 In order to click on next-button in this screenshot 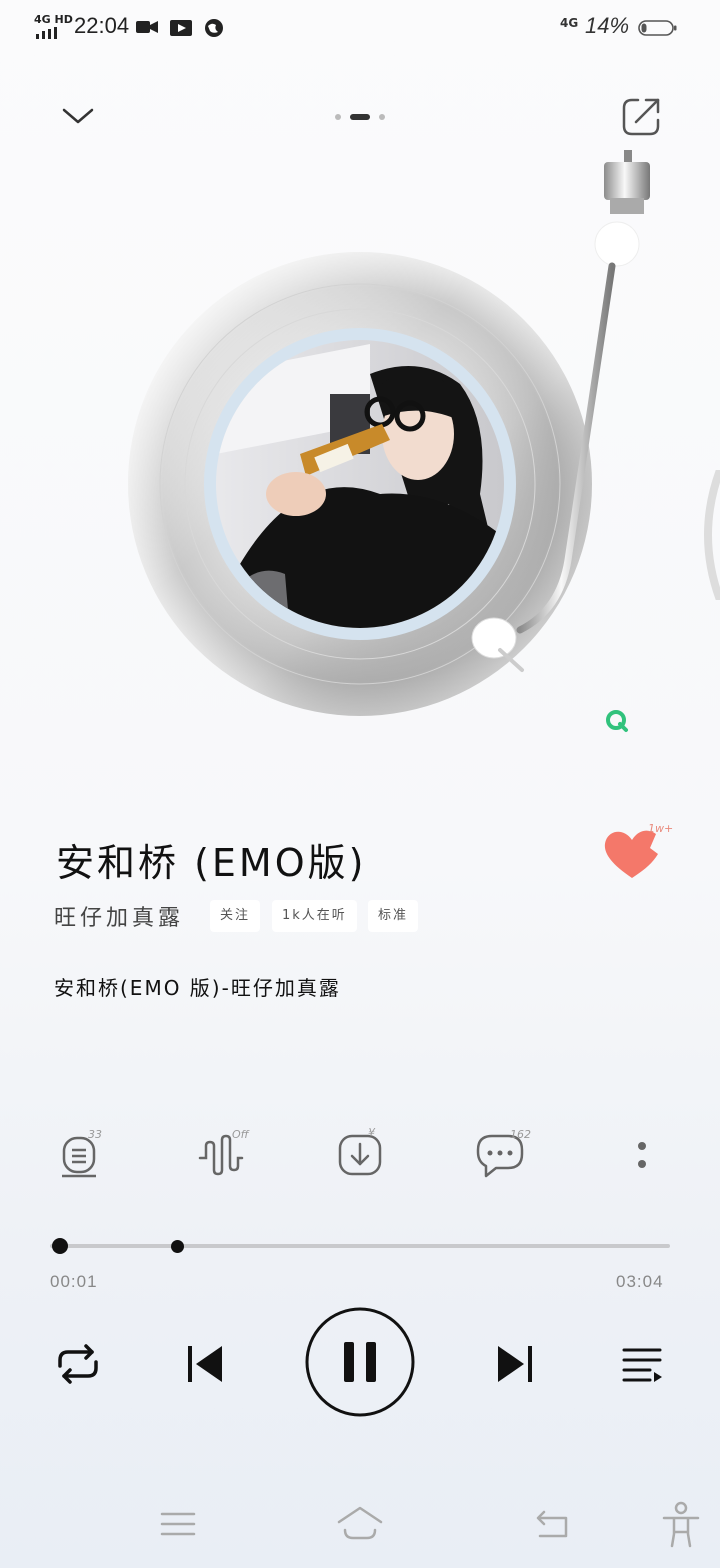, I will do `click(516, 1364)`.